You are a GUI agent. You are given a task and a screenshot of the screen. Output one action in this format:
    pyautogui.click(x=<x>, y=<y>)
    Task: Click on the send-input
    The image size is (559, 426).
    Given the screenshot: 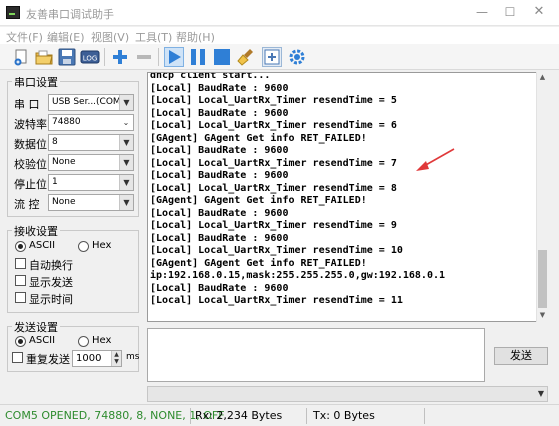 What is the action you would take?
    pyautogui.click(x=316, y=355)
    